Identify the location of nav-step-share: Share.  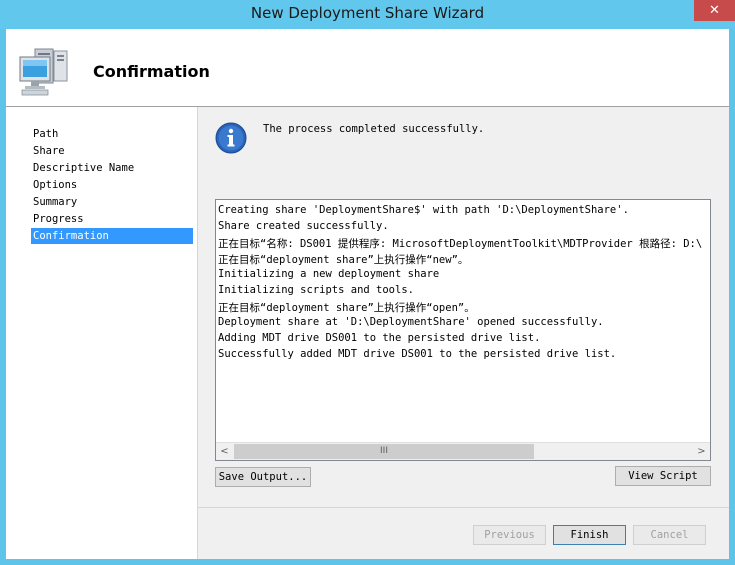
(112, 151).